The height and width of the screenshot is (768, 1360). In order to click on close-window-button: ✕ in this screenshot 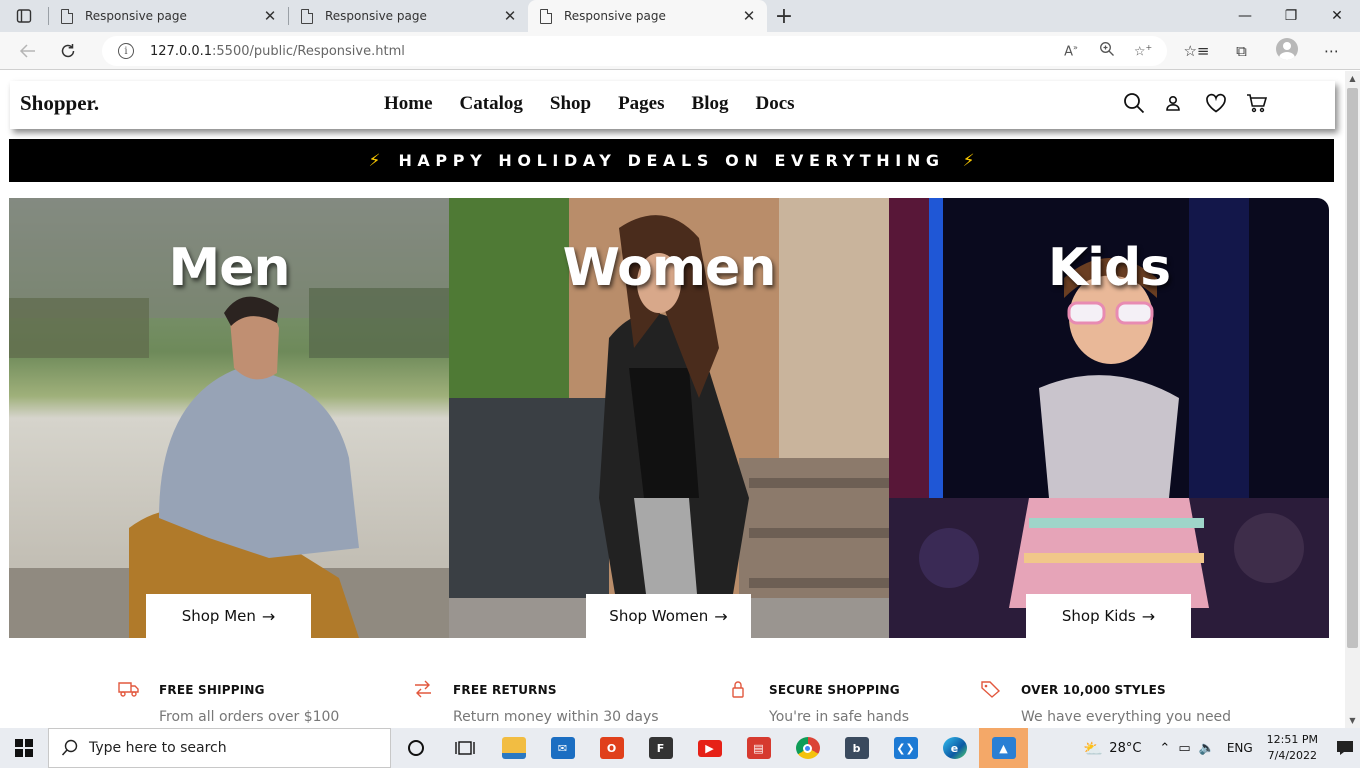, I will do `click(1337, 16)`.